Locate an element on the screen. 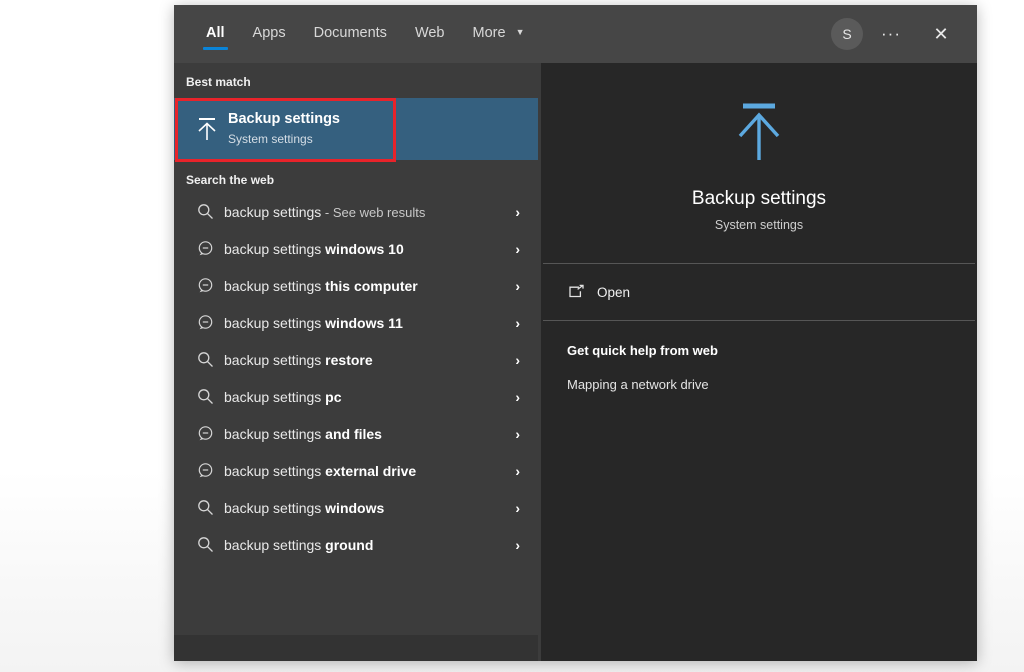 The width and height of the screenshot is (1024, 672). result-bold: and files is located at coordinates (353, 433).